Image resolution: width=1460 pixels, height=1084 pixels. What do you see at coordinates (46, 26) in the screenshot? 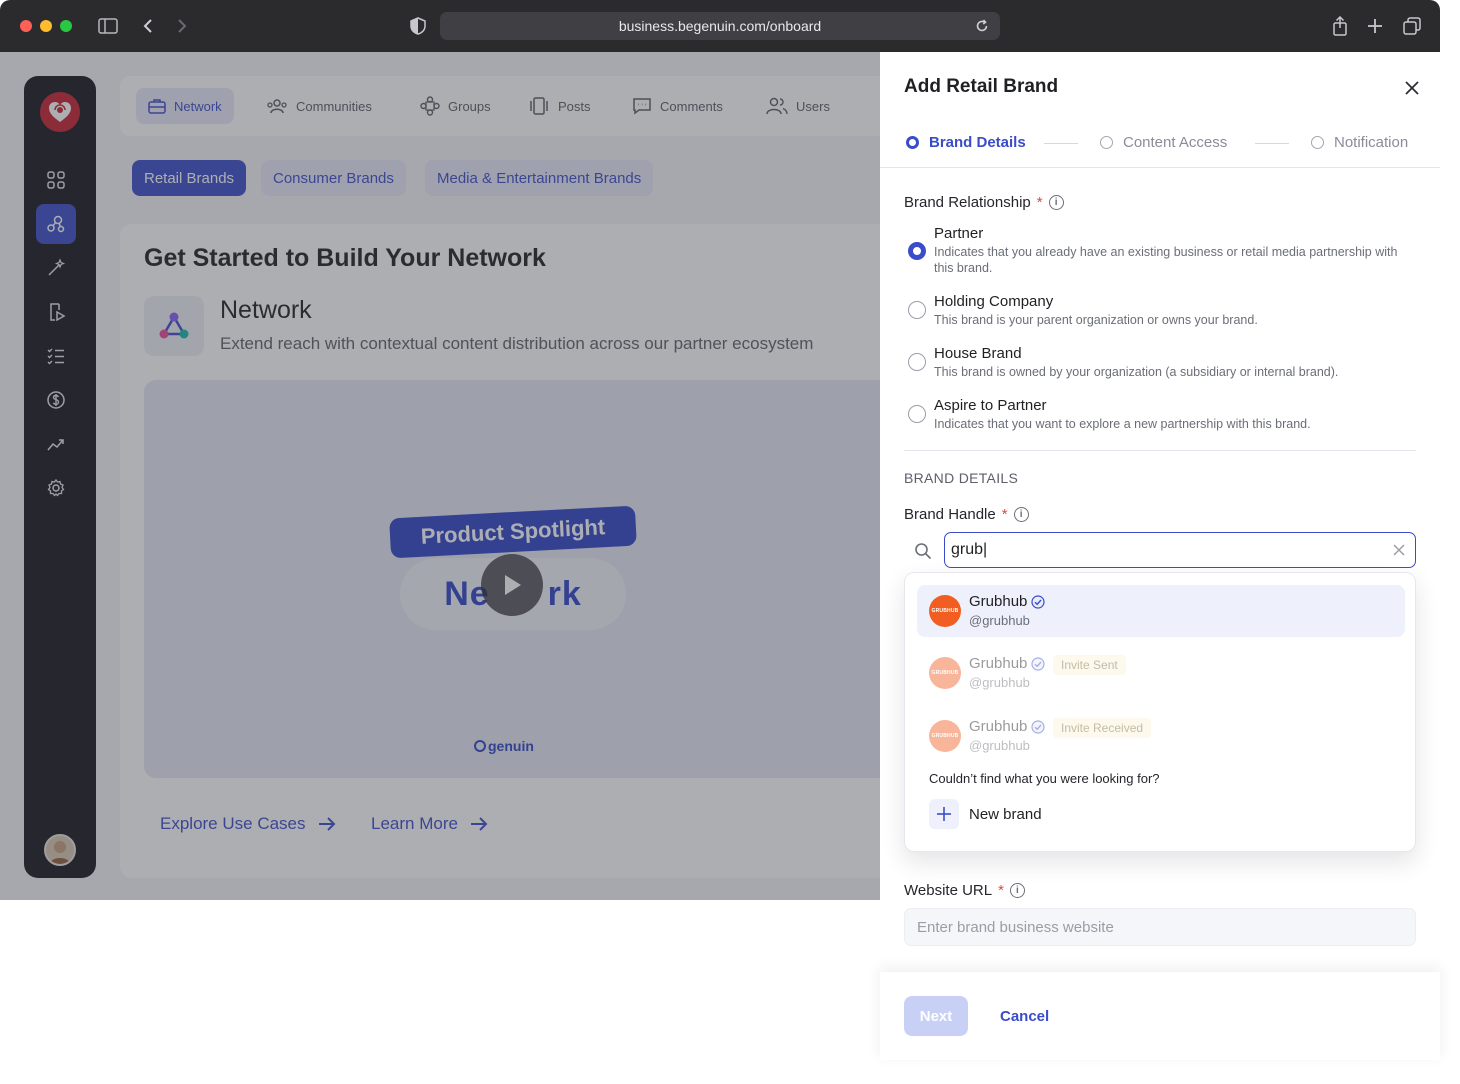
I see `minimize-window-button` at bounding box center [46, 26].